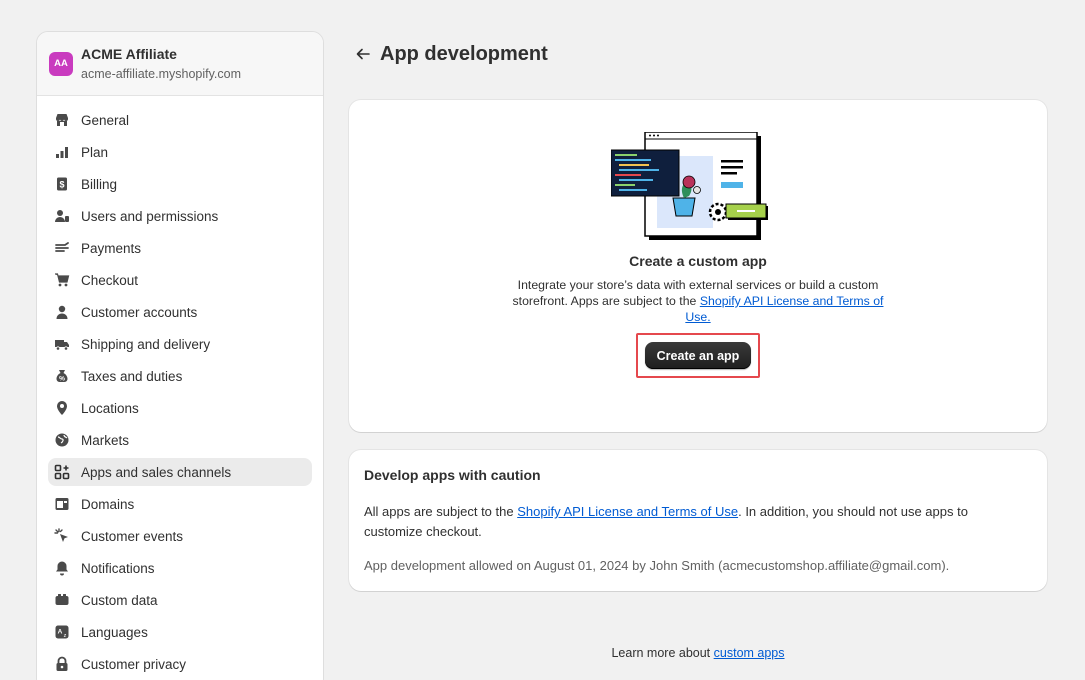 Image resolution: width=1085 pixels, height=680 pixels. I want to click on custom-apps-link: custom apps, so click(749, 653).